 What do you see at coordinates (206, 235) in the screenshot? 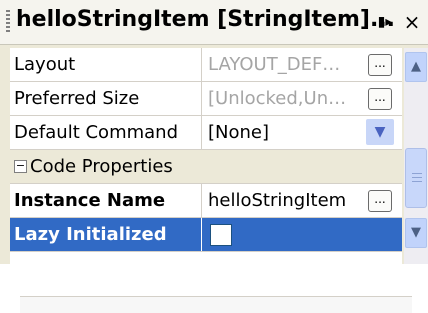
I see `property-row-lazy-initialized: Lazy Initialized` at bounding box center [206, 235].